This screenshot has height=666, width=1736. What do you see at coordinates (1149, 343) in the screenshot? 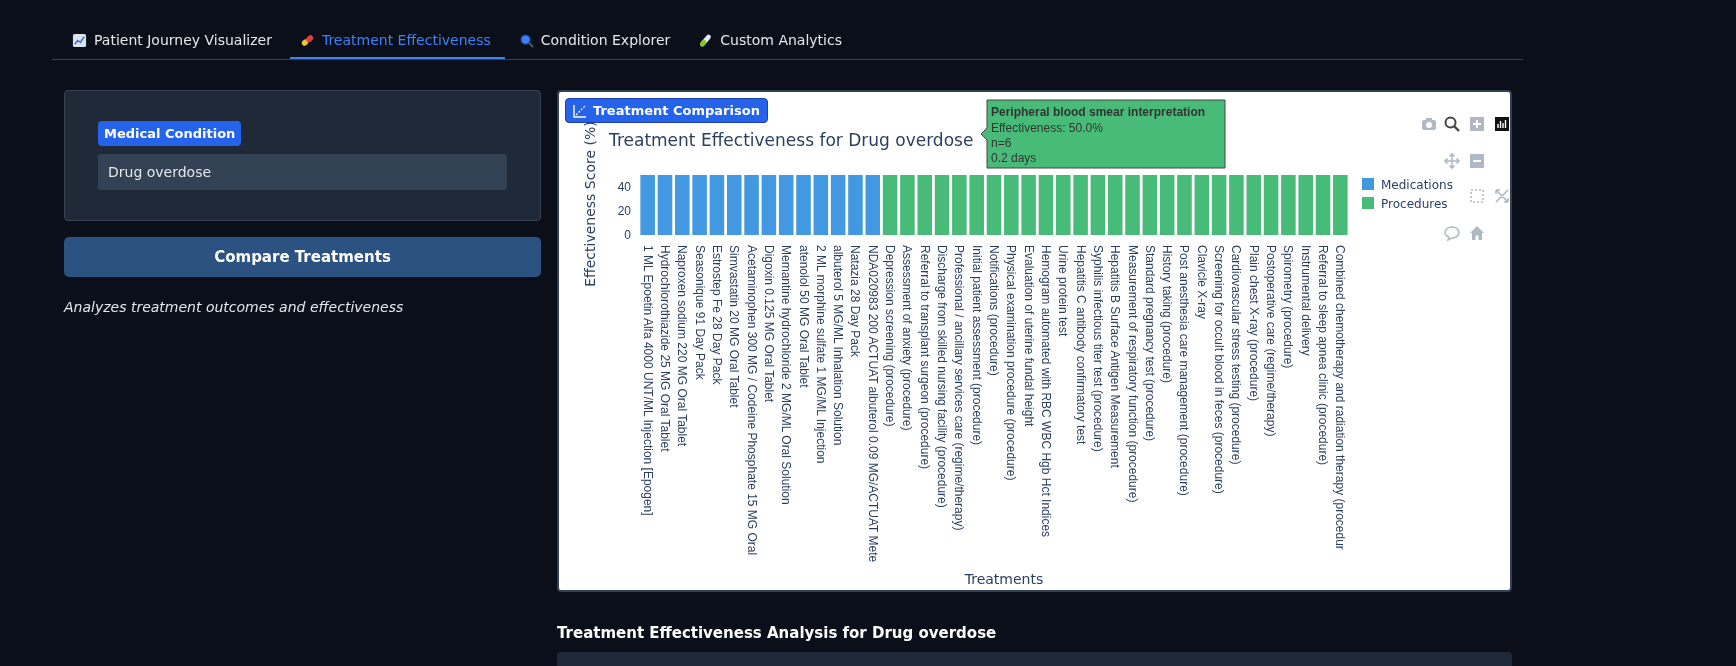
I see `category-label: Standard pregnancy test (procedure)` at bounding box center [1149, 343].